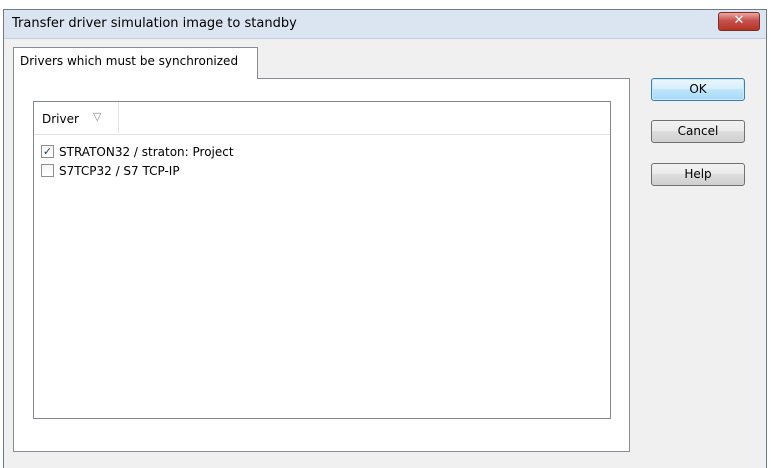  I want to click on ok-button: OK, so click(698, 89).